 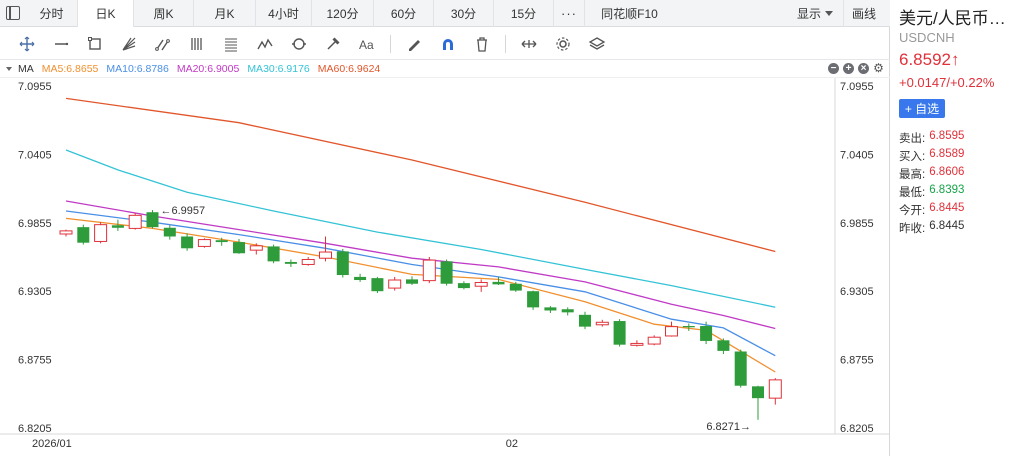 What do you see at coordinates (563, 44) in the screenshot?
I see `settings-icon` at bounding box center [563, 44].